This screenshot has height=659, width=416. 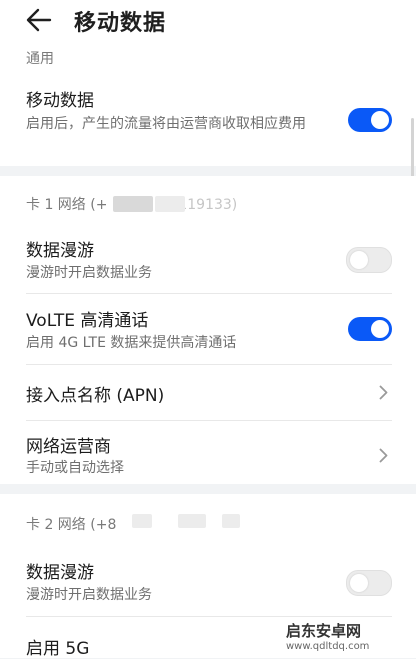 I want to click on mobile-data-toggle, so click(x=370, y=120).